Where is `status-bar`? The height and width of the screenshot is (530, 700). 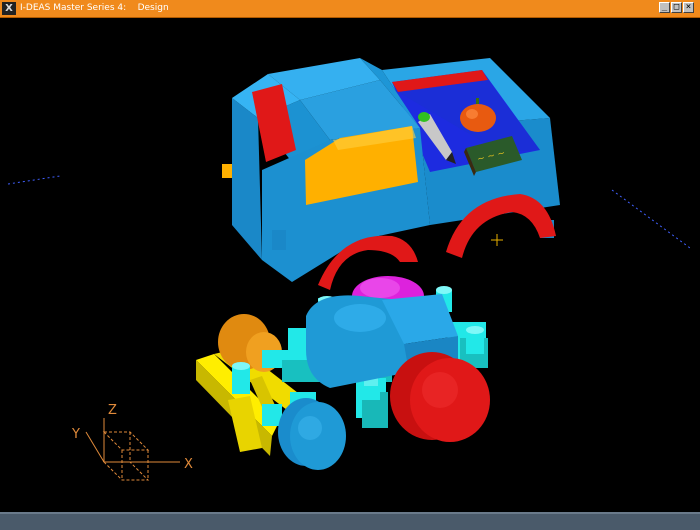 status-bar is located at coordinates (350, 521).